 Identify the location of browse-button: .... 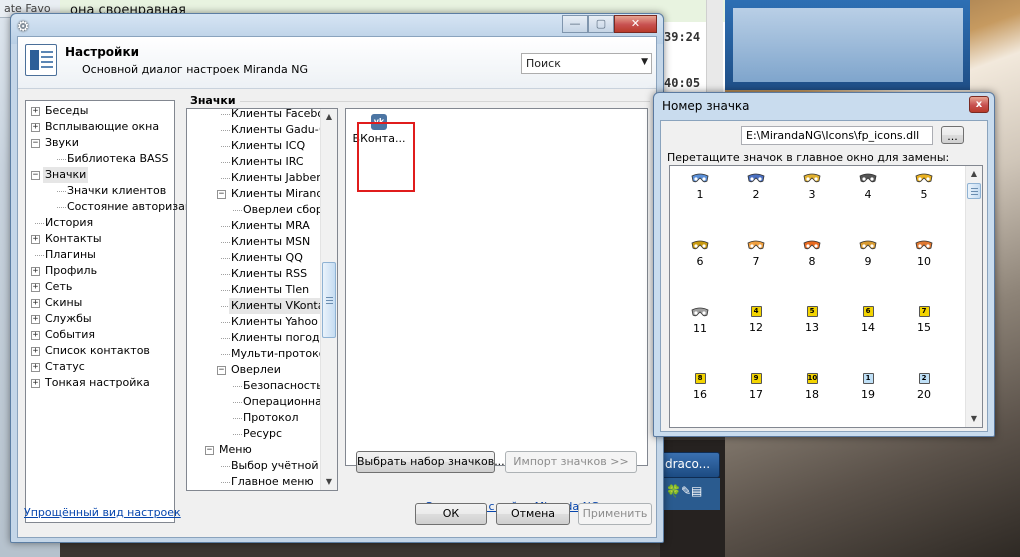
(952, 135).